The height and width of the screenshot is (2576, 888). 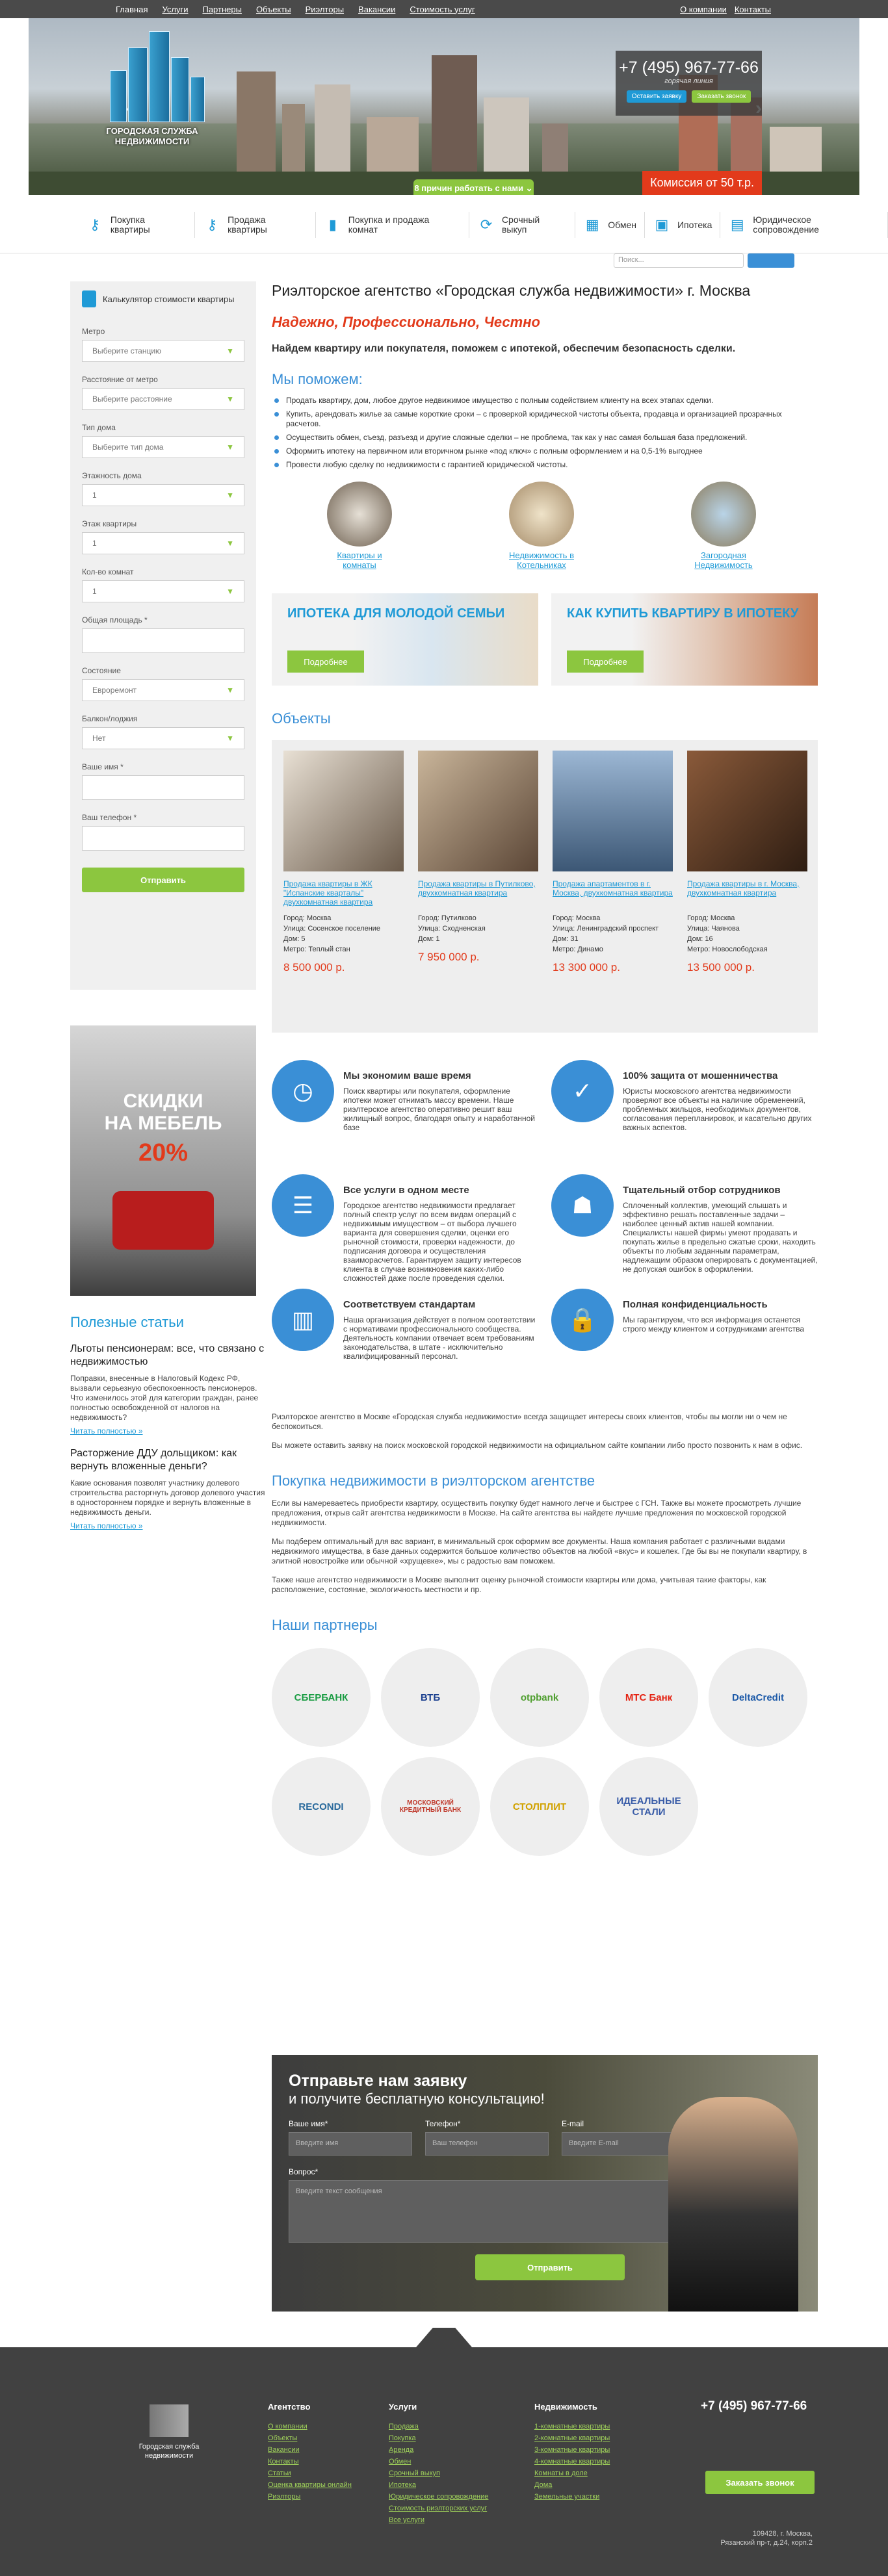 I want to click on nav-item: ⚷ Продажа квартиры, so click(x=255, y=225).